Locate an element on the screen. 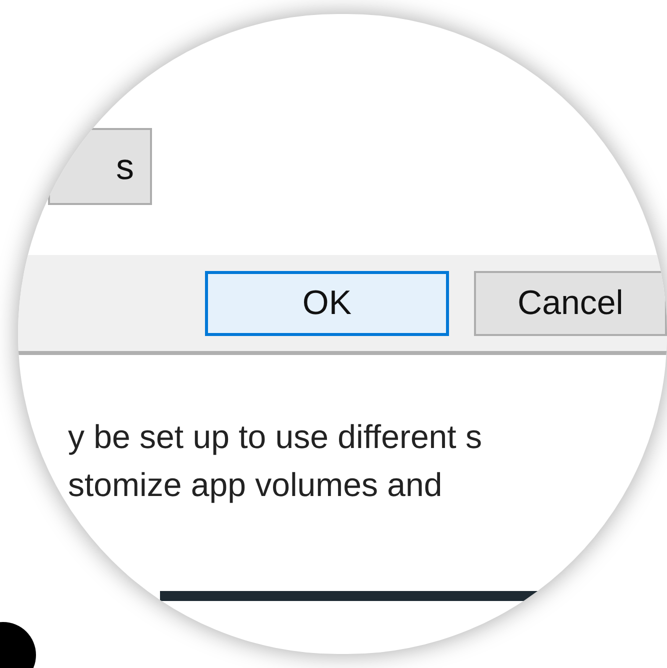 Image resolution: width=667 pixels, height=668 pixels. dialog-button: OK is located at coordinates (327, 303).